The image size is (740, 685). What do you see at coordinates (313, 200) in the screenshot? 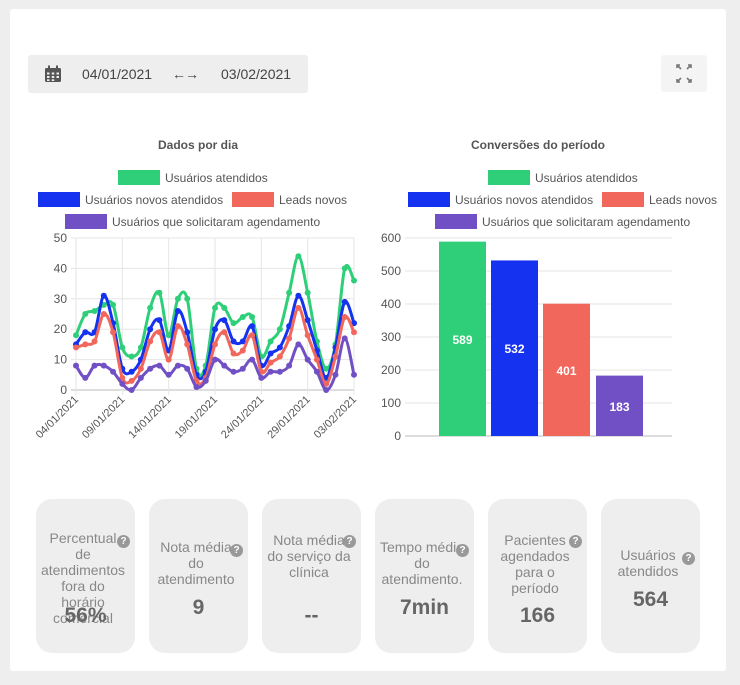
I see `line-chart-legend-label-2: Leads novos` at bounding box center [313, 200].